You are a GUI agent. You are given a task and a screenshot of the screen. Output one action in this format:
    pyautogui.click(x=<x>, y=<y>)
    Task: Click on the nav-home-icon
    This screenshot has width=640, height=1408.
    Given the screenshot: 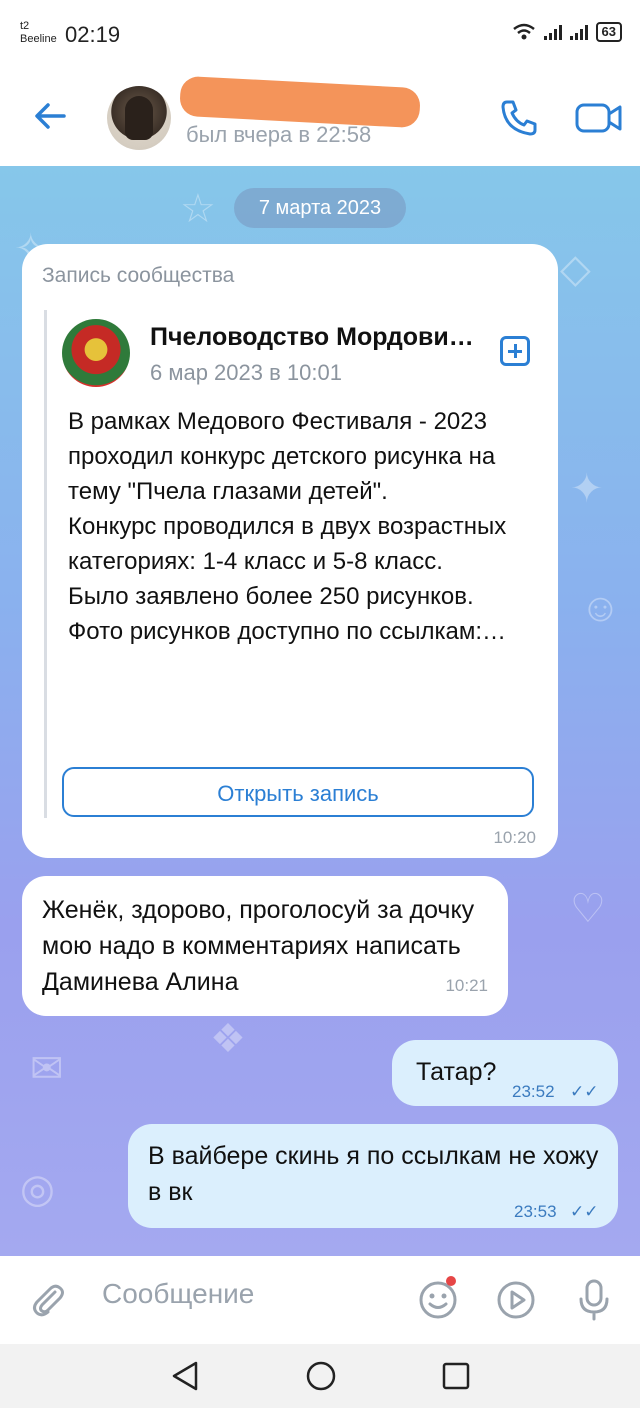 What is the action you would take?
    pyautogui.click(x=321, y=1376)
    